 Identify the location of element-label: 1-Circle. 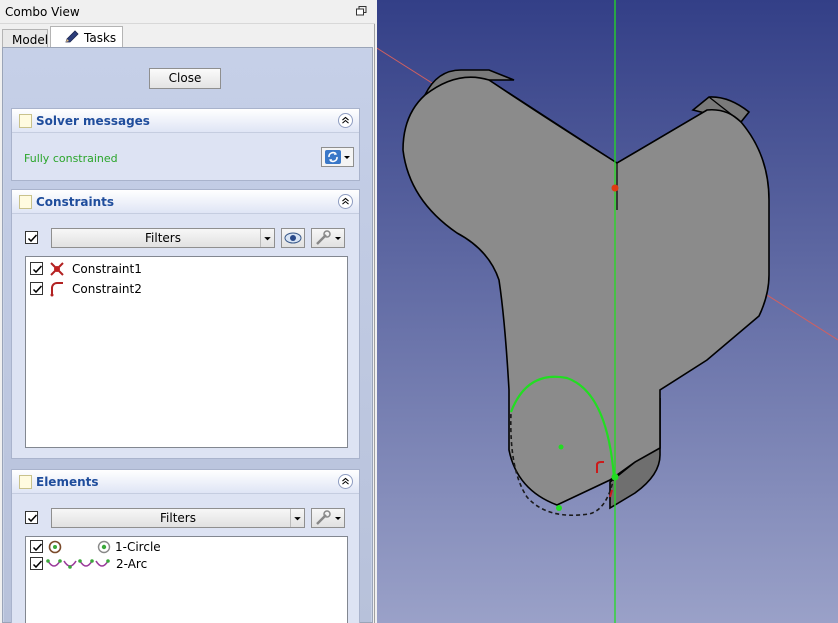
(138, 547).